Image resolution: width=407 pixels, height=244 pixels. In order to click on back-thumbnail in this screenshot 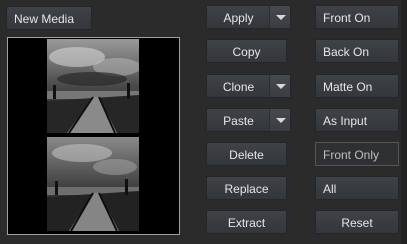, I will do `click(93, 184)`.